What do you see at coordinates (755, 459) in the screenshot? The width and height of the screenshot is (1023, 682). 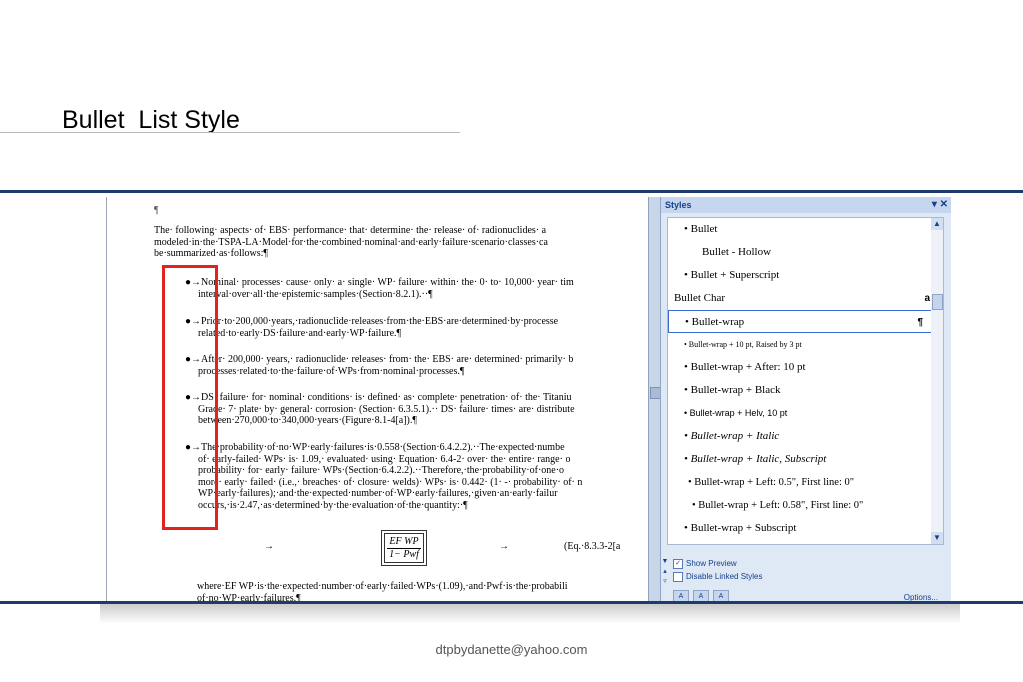 I see `style-label: • Bullet-wrap + Italic, Subscript` at bounding box center [755, 459].